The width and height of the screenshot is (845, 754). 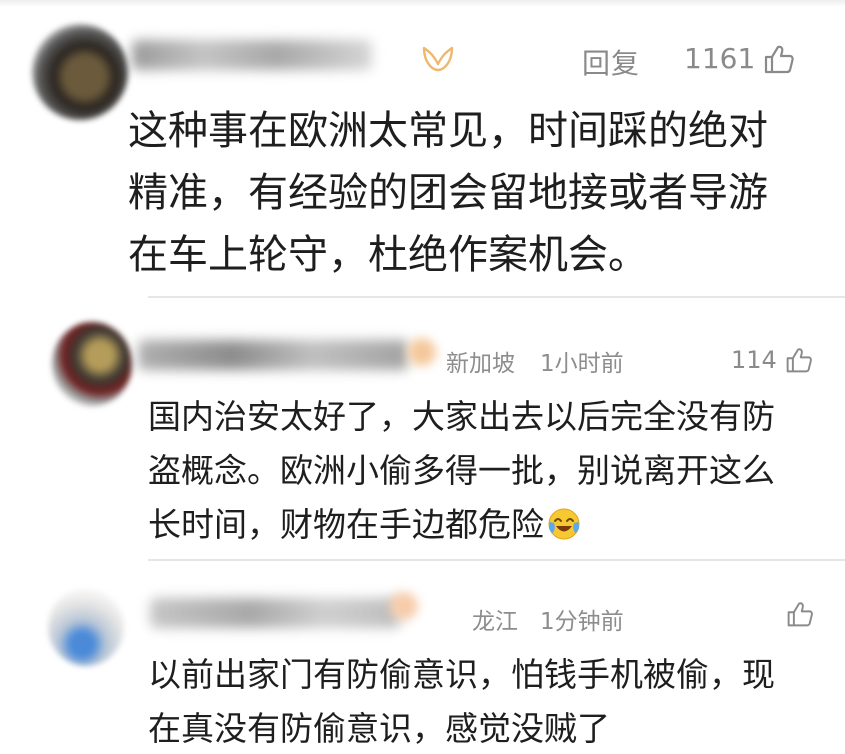 What do you see at coordinates (448, 193) in the screenshot?
I see `comment-line: 精准，有经验的团会留地接或者导游` at bounding box center [448, 193].